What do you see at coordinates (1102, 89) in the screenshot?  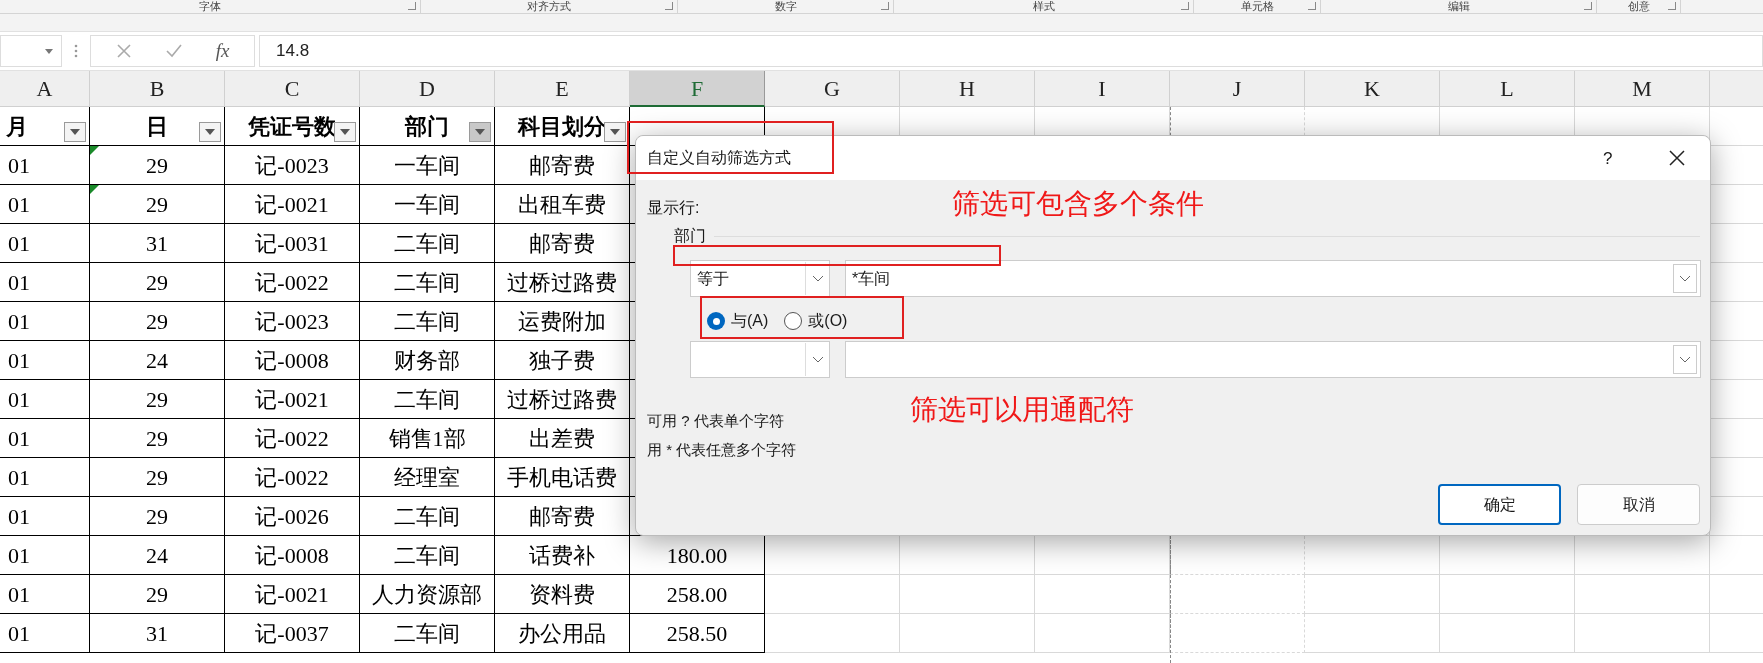 I see `column-header: I` at bounding box center [1102, 89].